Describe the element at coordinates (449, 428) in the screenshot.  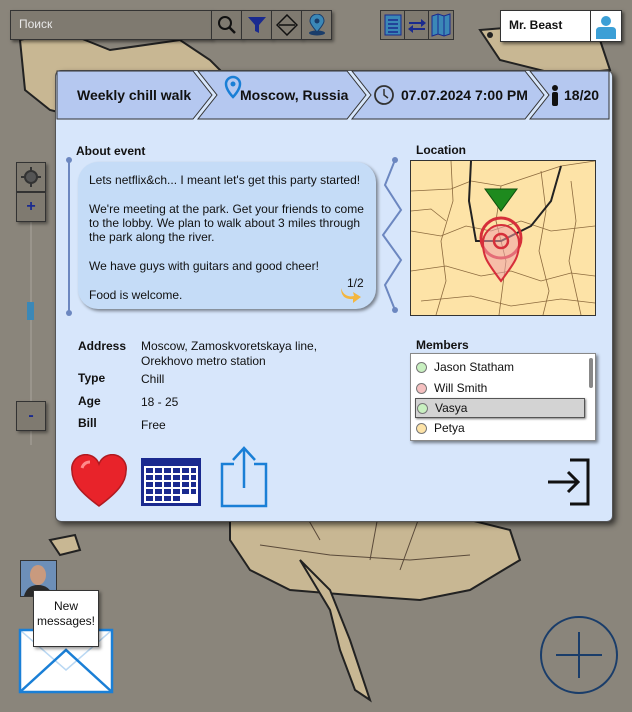
I see `member-name: Petya` at that location.